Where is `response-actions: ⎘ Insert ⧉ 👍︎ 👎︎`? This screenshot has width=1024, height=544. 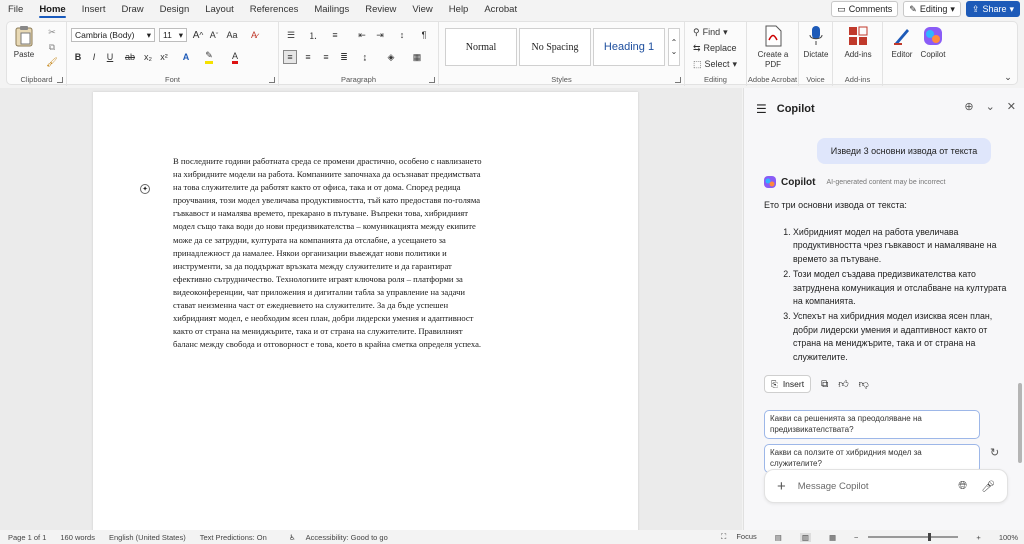
response-actions: ⎘ Insert ⧉ 👍︎ 👎︎ is located at coordinates (816, 384).